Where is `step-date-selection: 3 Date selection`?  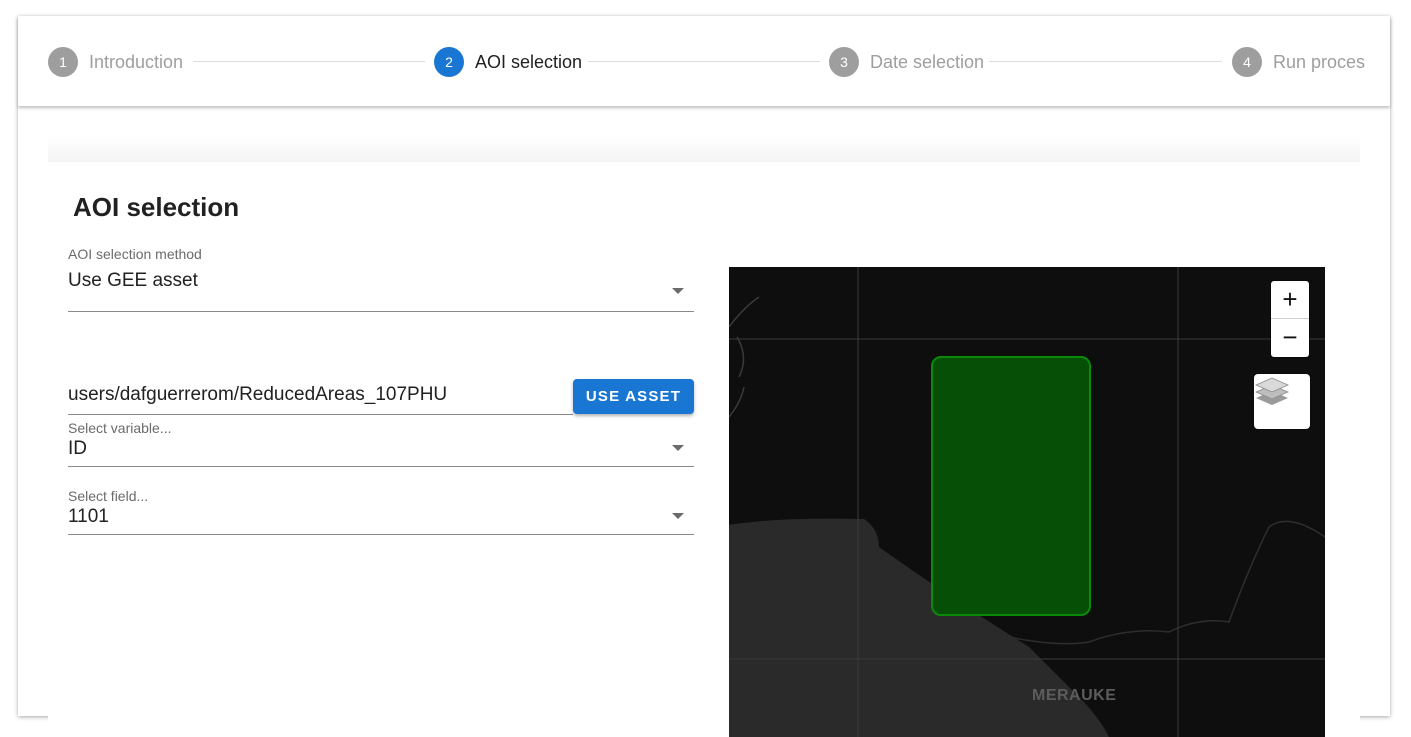 step-date-selection: 3 Date selection is located at coordinates (906, 62).